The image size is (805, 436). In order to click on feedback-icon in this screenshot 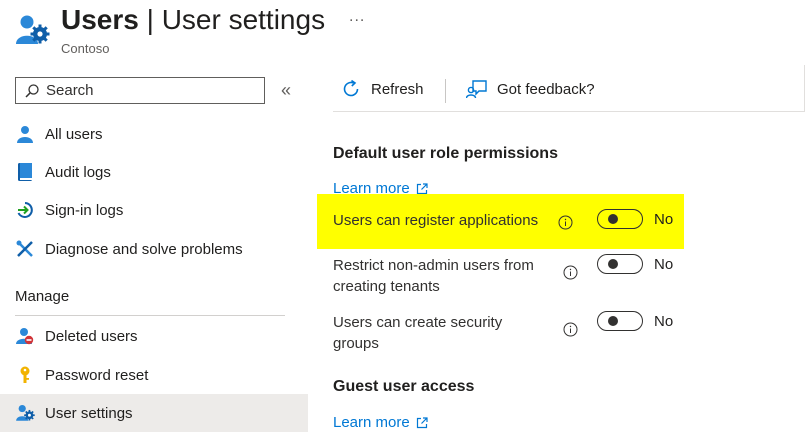, I will do `click(476, 89)`.